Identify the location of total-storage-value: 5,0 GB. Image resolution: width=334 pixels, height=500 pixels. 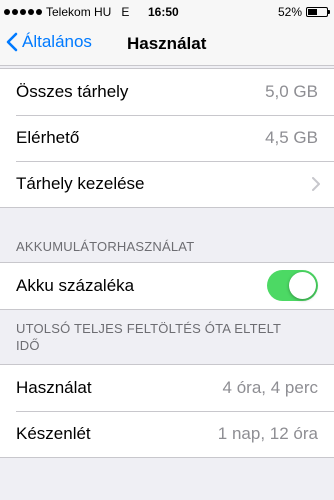
(291, 91).